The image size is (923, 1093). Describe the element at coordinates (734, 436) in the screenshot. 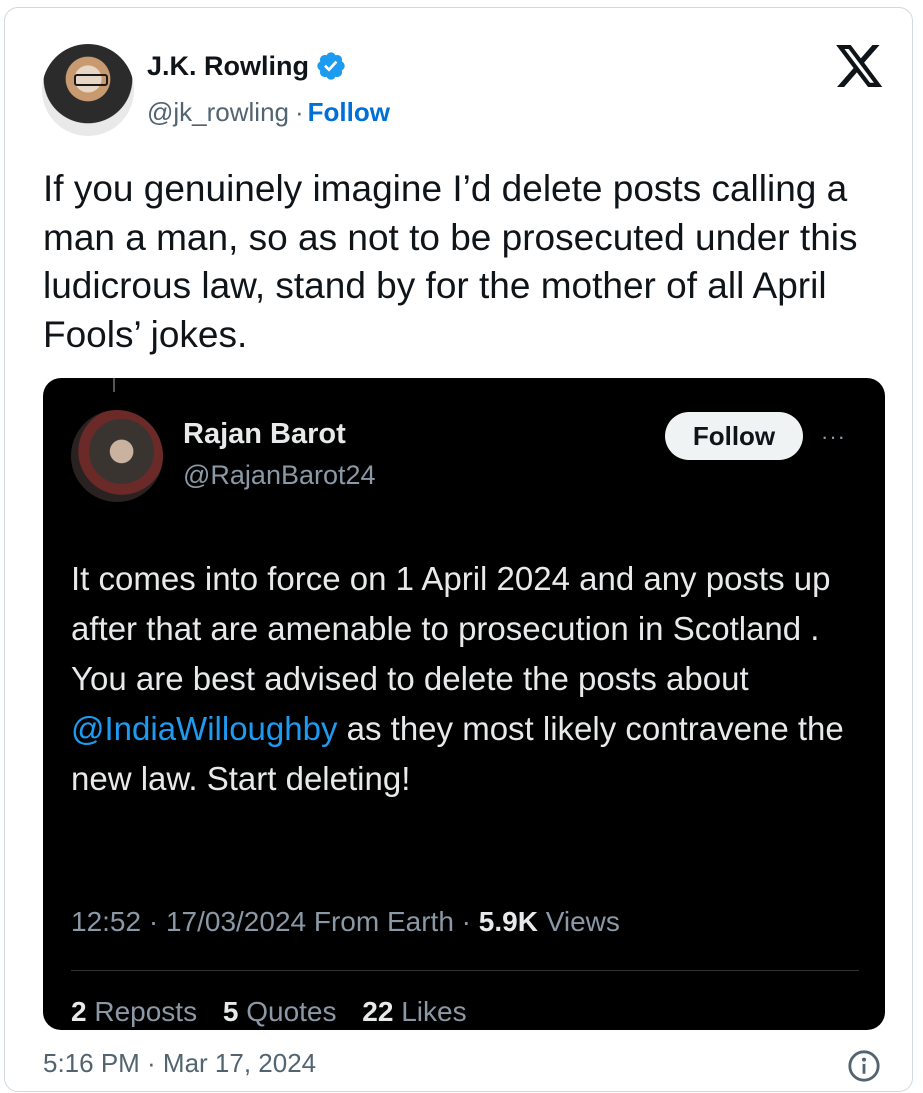

I see `quoted-follow-button: Follow` at that location.